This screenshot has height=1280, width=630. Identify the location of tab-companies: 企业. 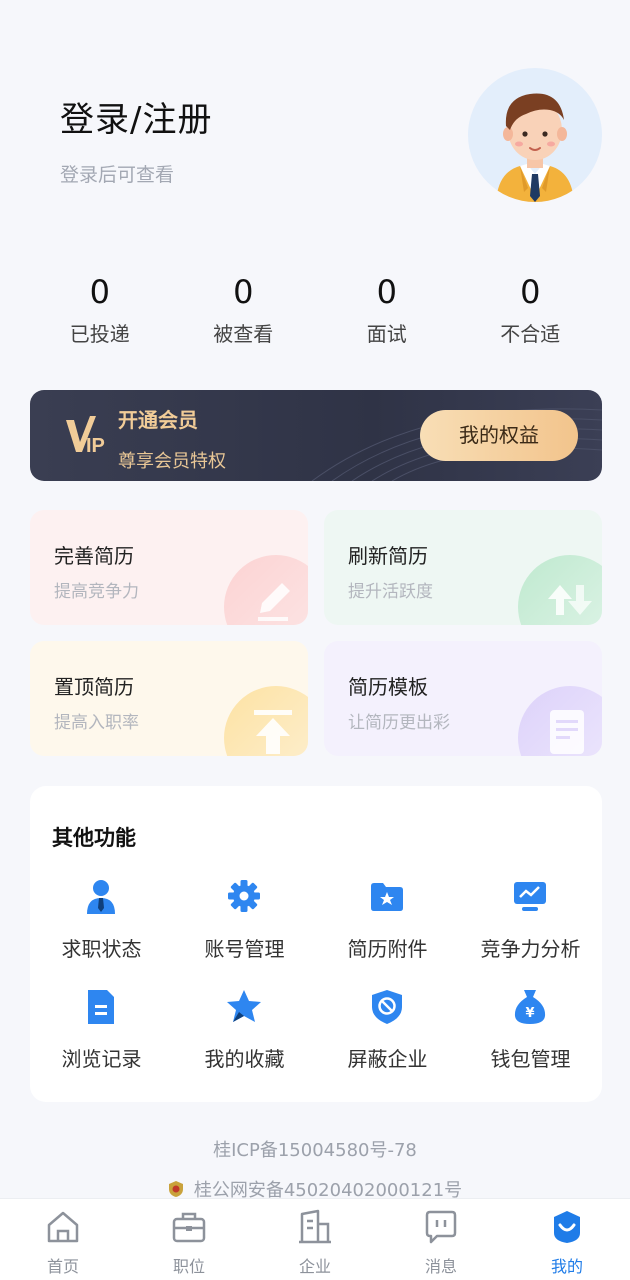
(315, 1239).